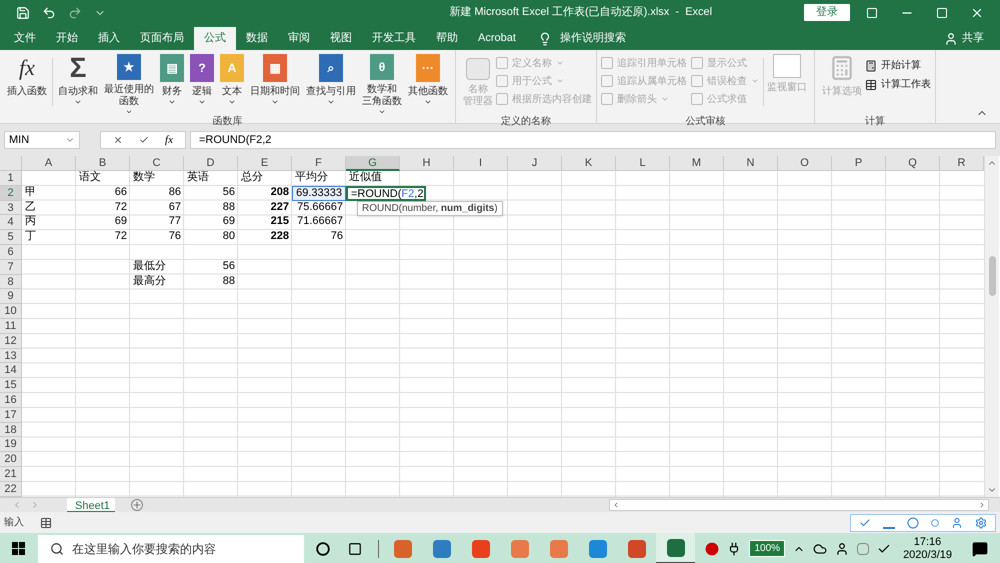  I want to click on row-header: 13, so click(11, 356).